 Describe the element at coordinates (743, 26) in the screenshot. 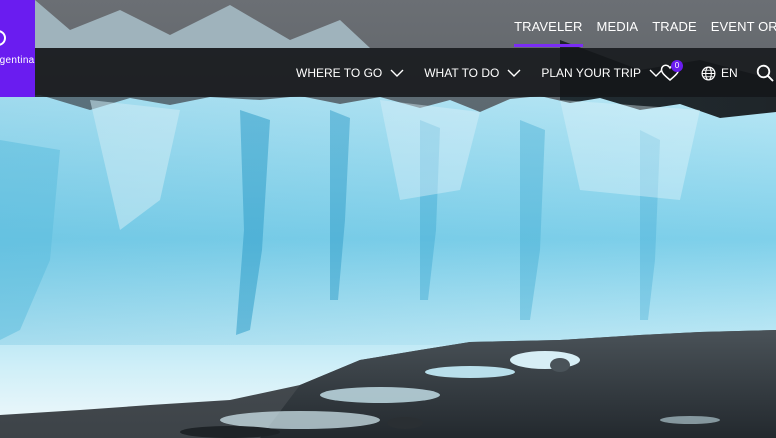

I see `audience-link-event-org: EVENT ORG` at that location.